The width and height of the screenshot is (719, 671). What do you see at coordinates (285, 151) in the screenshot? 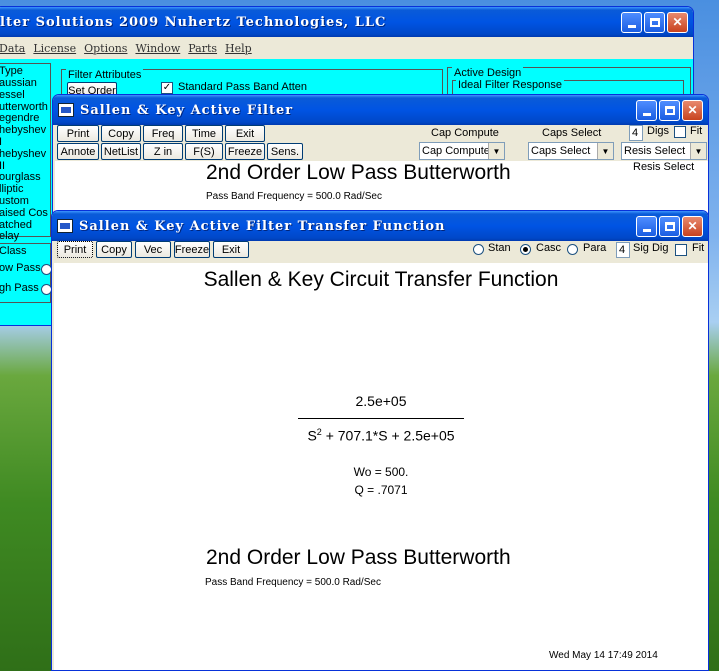
I see `mid-sens-button: Sens.` at bounding box center [285, 151].